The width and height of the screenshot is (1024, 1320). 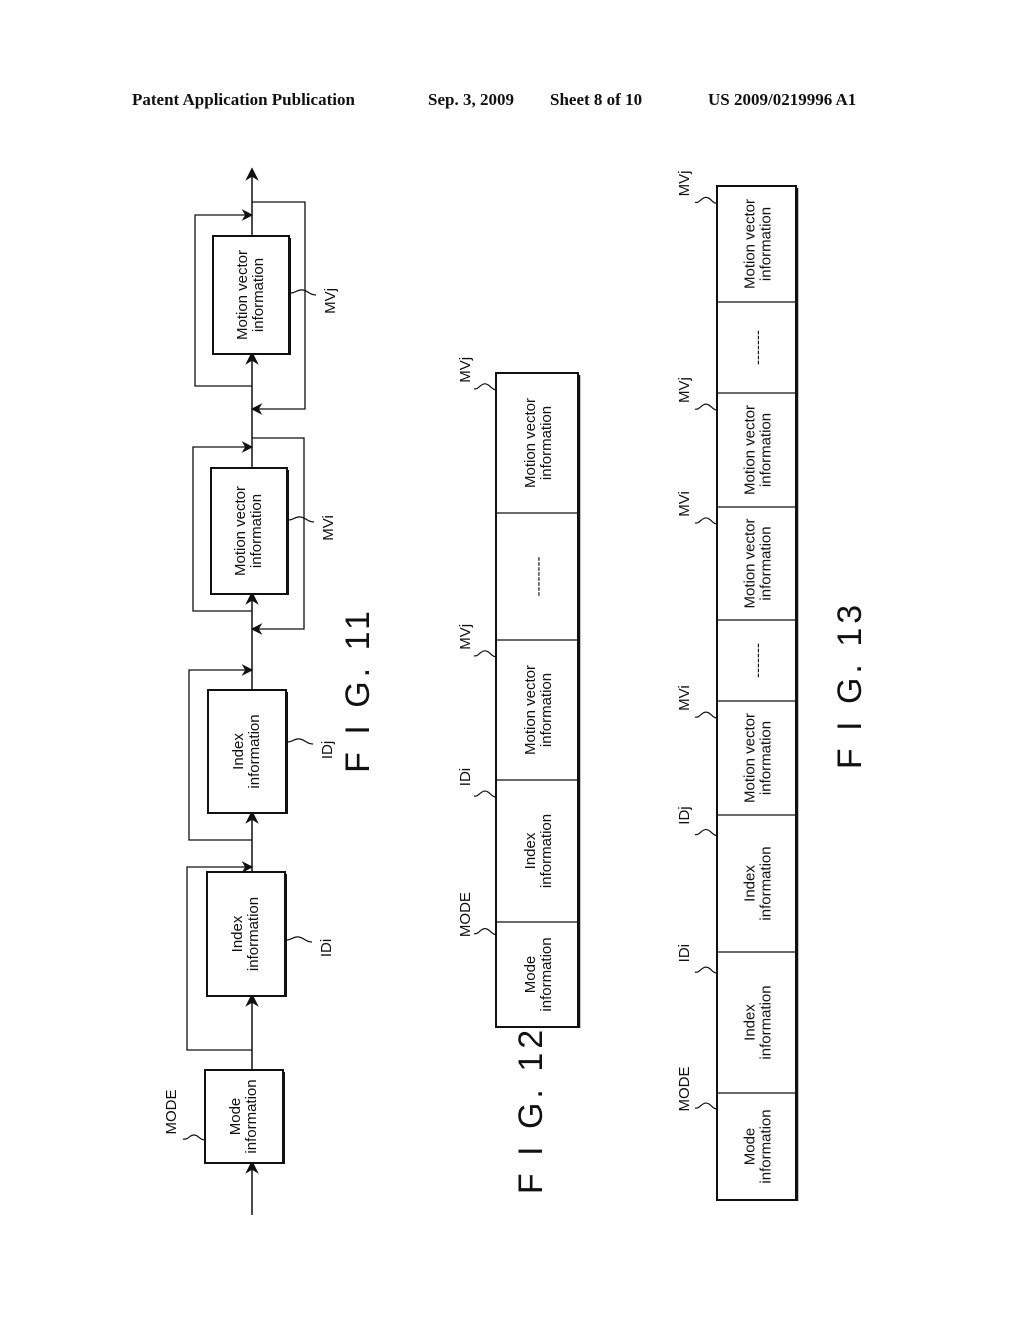 What do you see at coordinates (240, 531) in the screenshot?
I see `fig11-block-3-label-line1: Motion vector` at bounding box center [240, 531].